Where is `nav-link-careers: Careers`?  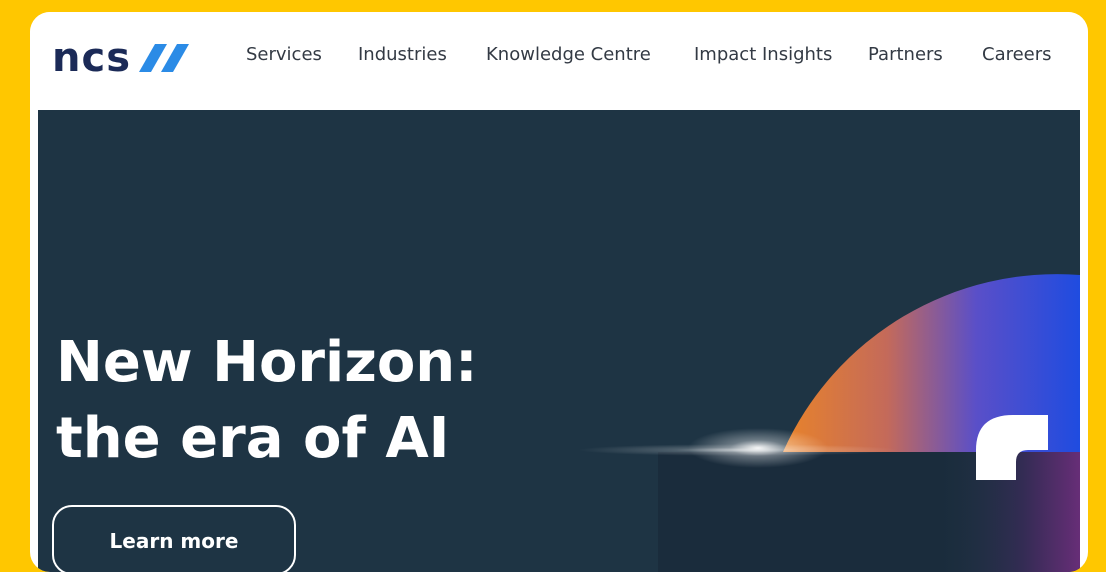 nav-link-careers: Careers is located at coordinates (1017, 54).